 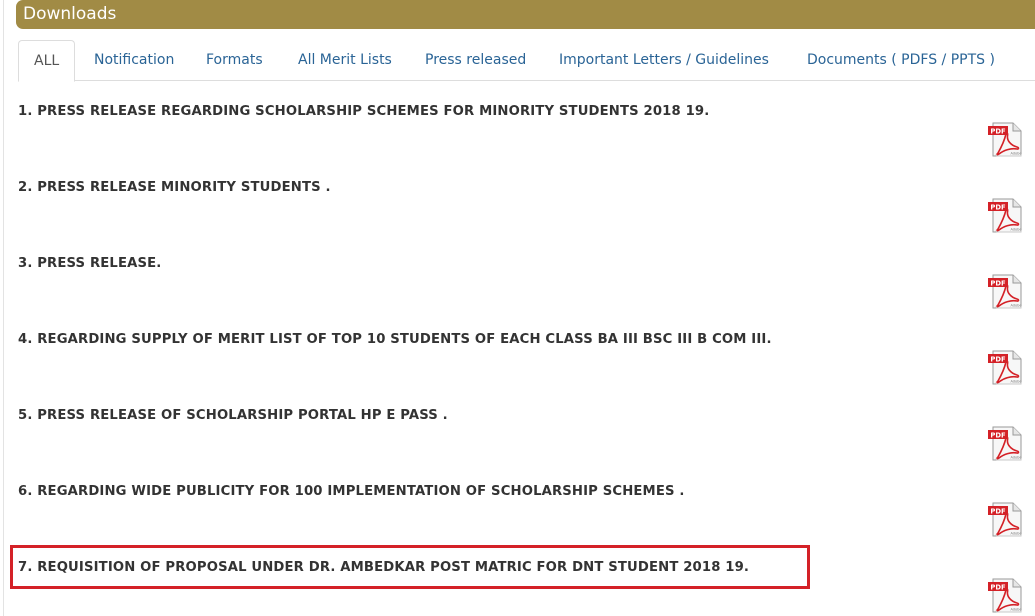 I want to click on tab-all: ALL, so click(x=47, y=61).